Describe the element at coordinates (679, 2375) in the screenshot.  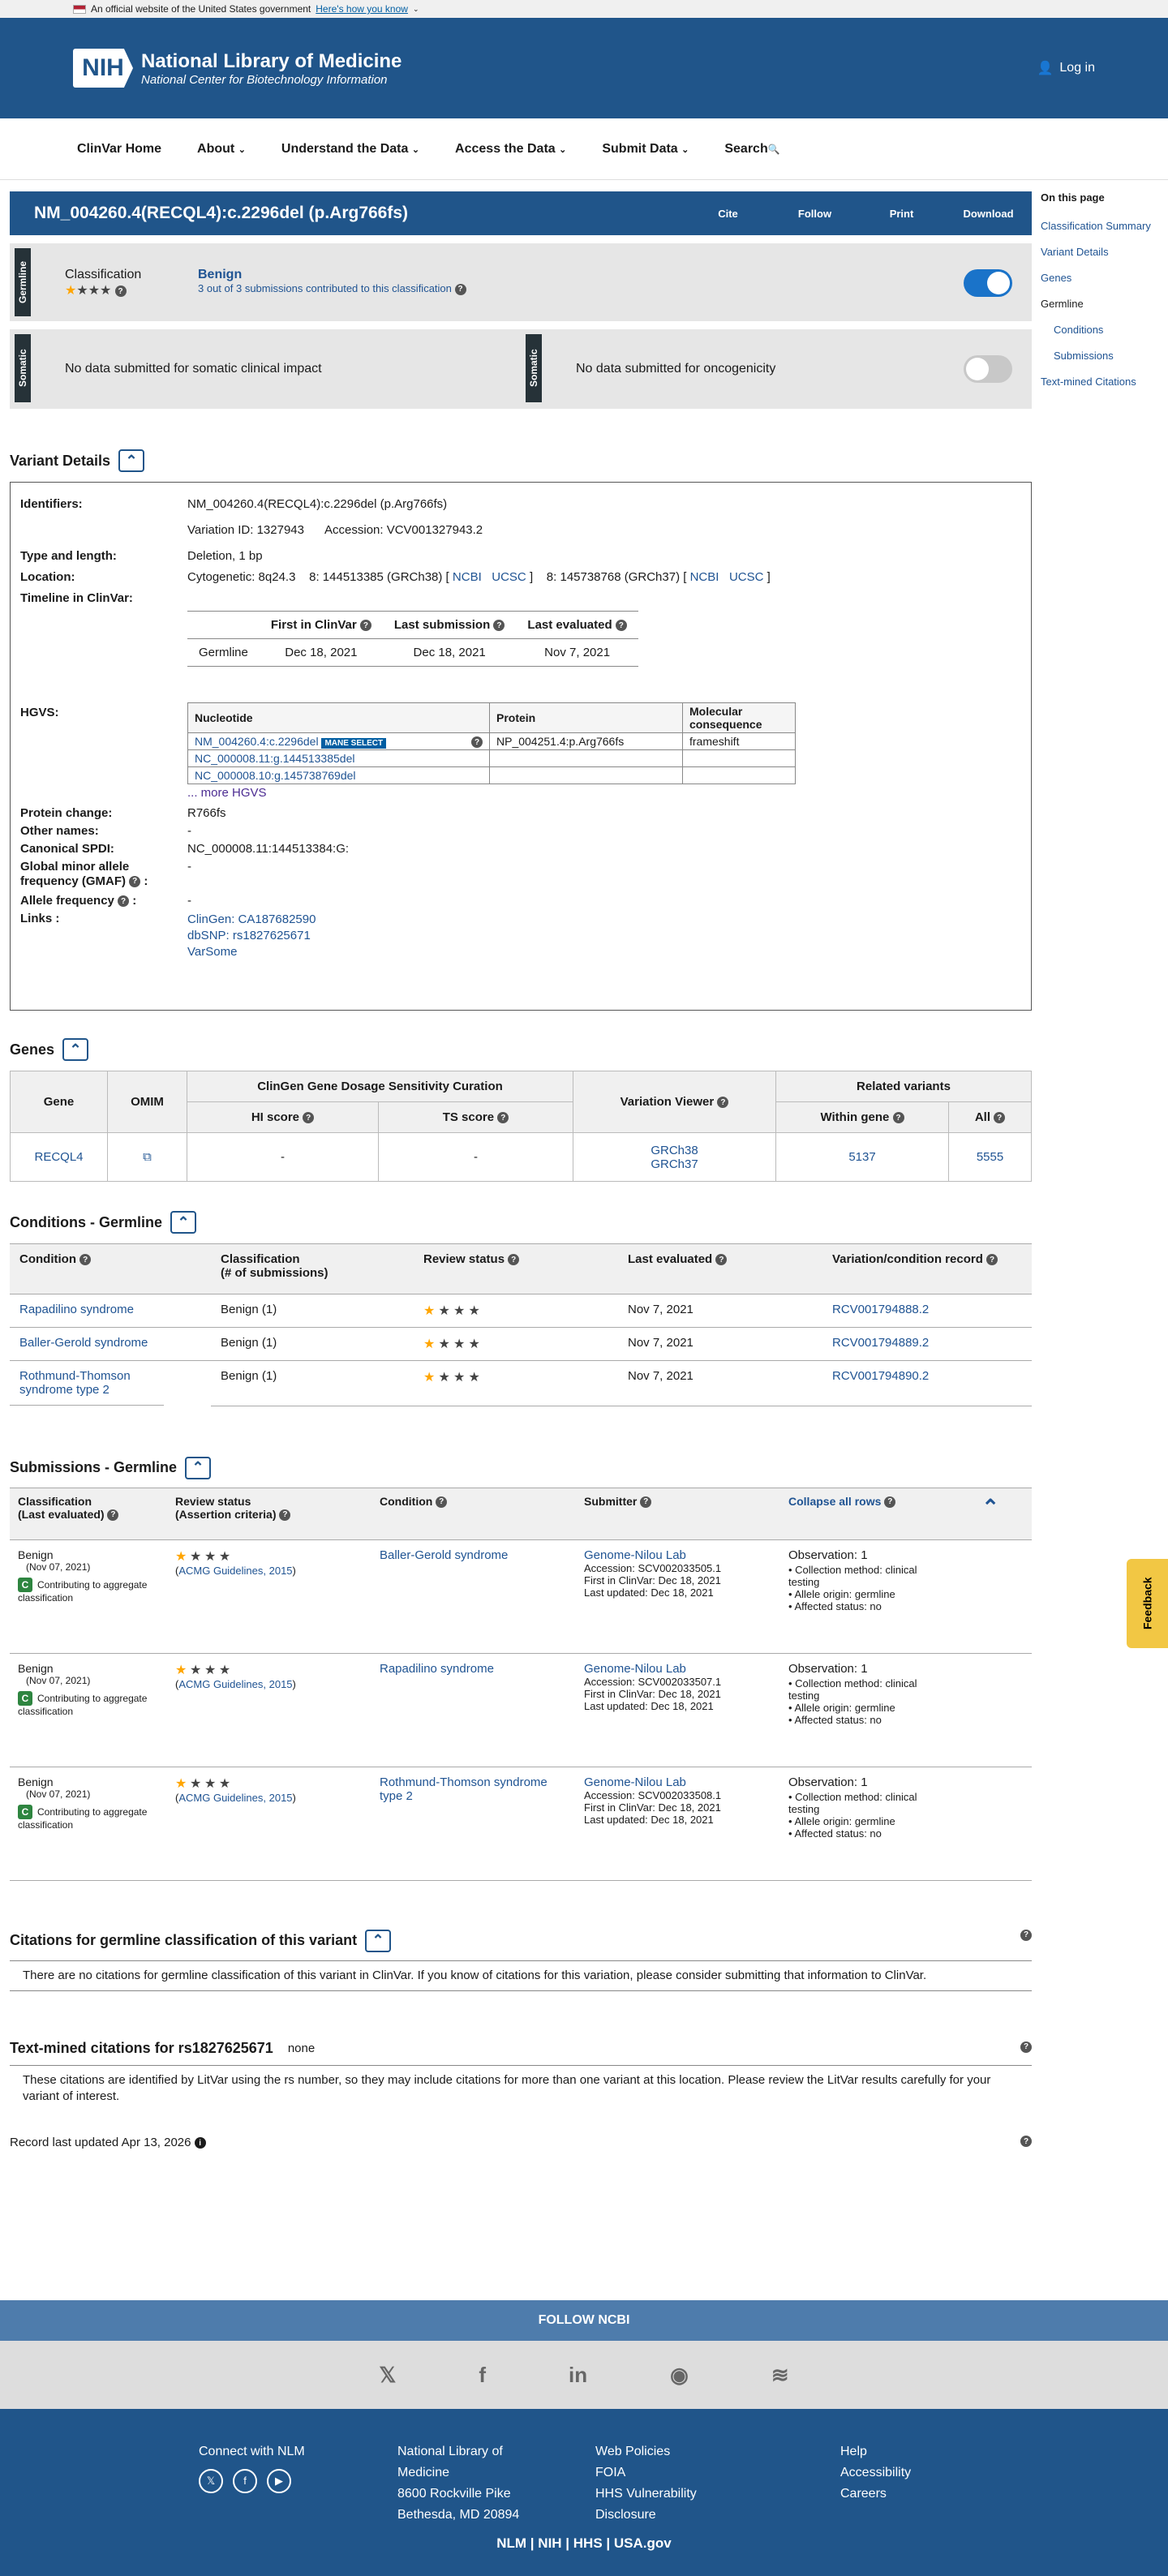
I see `github-icon: ◉` at that location.